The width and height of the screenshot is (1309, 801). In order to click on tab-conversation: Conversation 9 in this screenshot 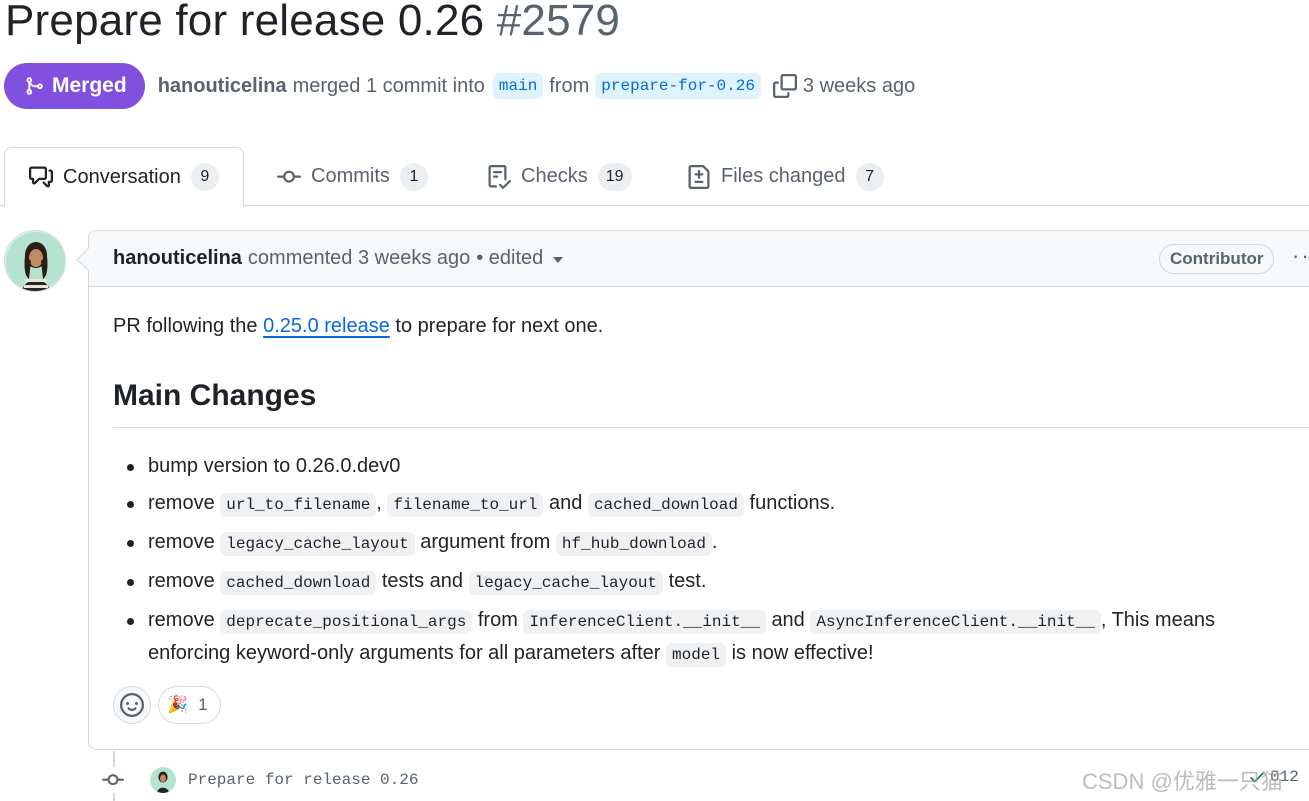, I will do `click(124, 177)`.